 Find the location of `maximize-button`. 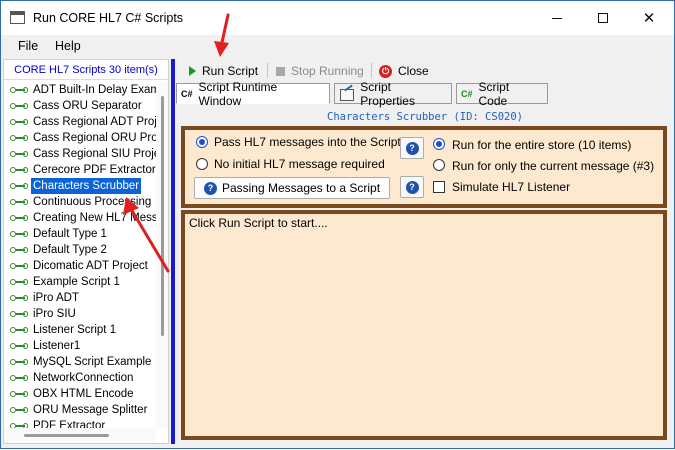

maximize-button is located at coordinates (603, 18).